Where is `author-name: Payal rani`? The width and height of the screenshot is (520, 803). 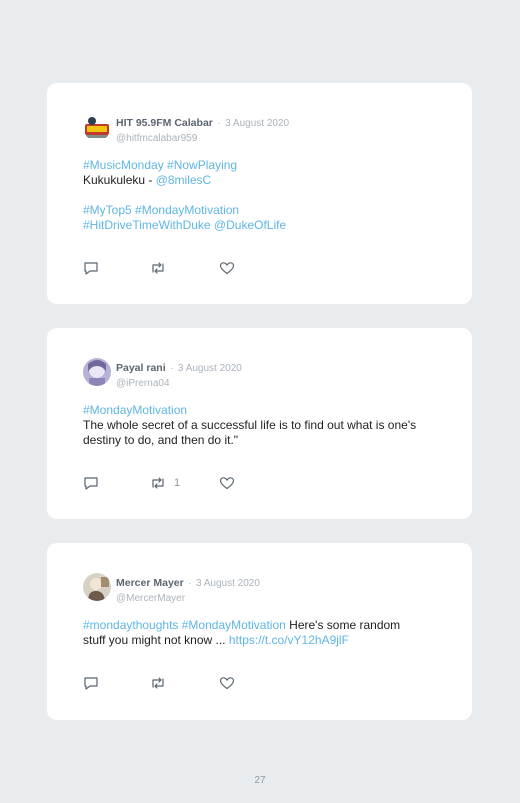
author-name: Payal rani is located at coordinates (141, 368).